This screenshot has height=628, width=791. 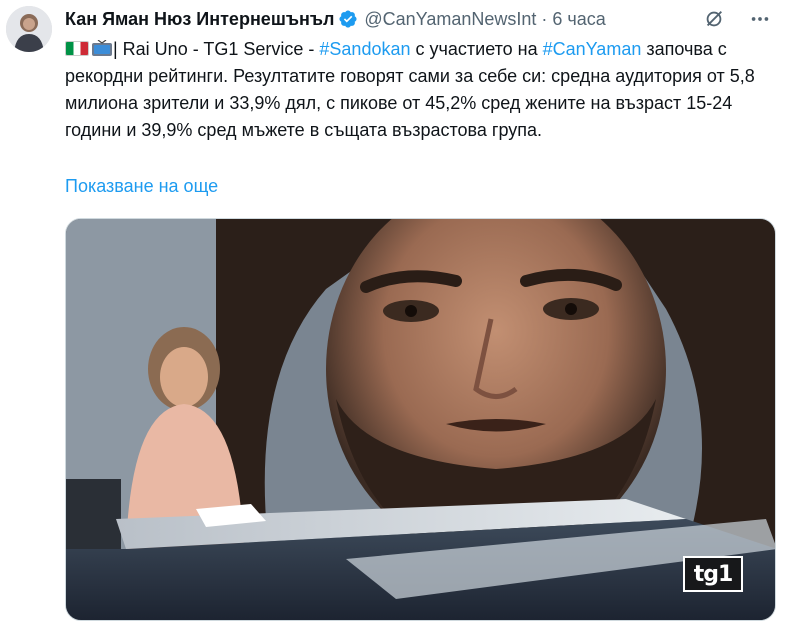 What do you see at coordinates (199, 19) in the screenshot?
I see `author-display-name: Кан Яман Нюз Интернешънъл` at bounding box center [199, 19].